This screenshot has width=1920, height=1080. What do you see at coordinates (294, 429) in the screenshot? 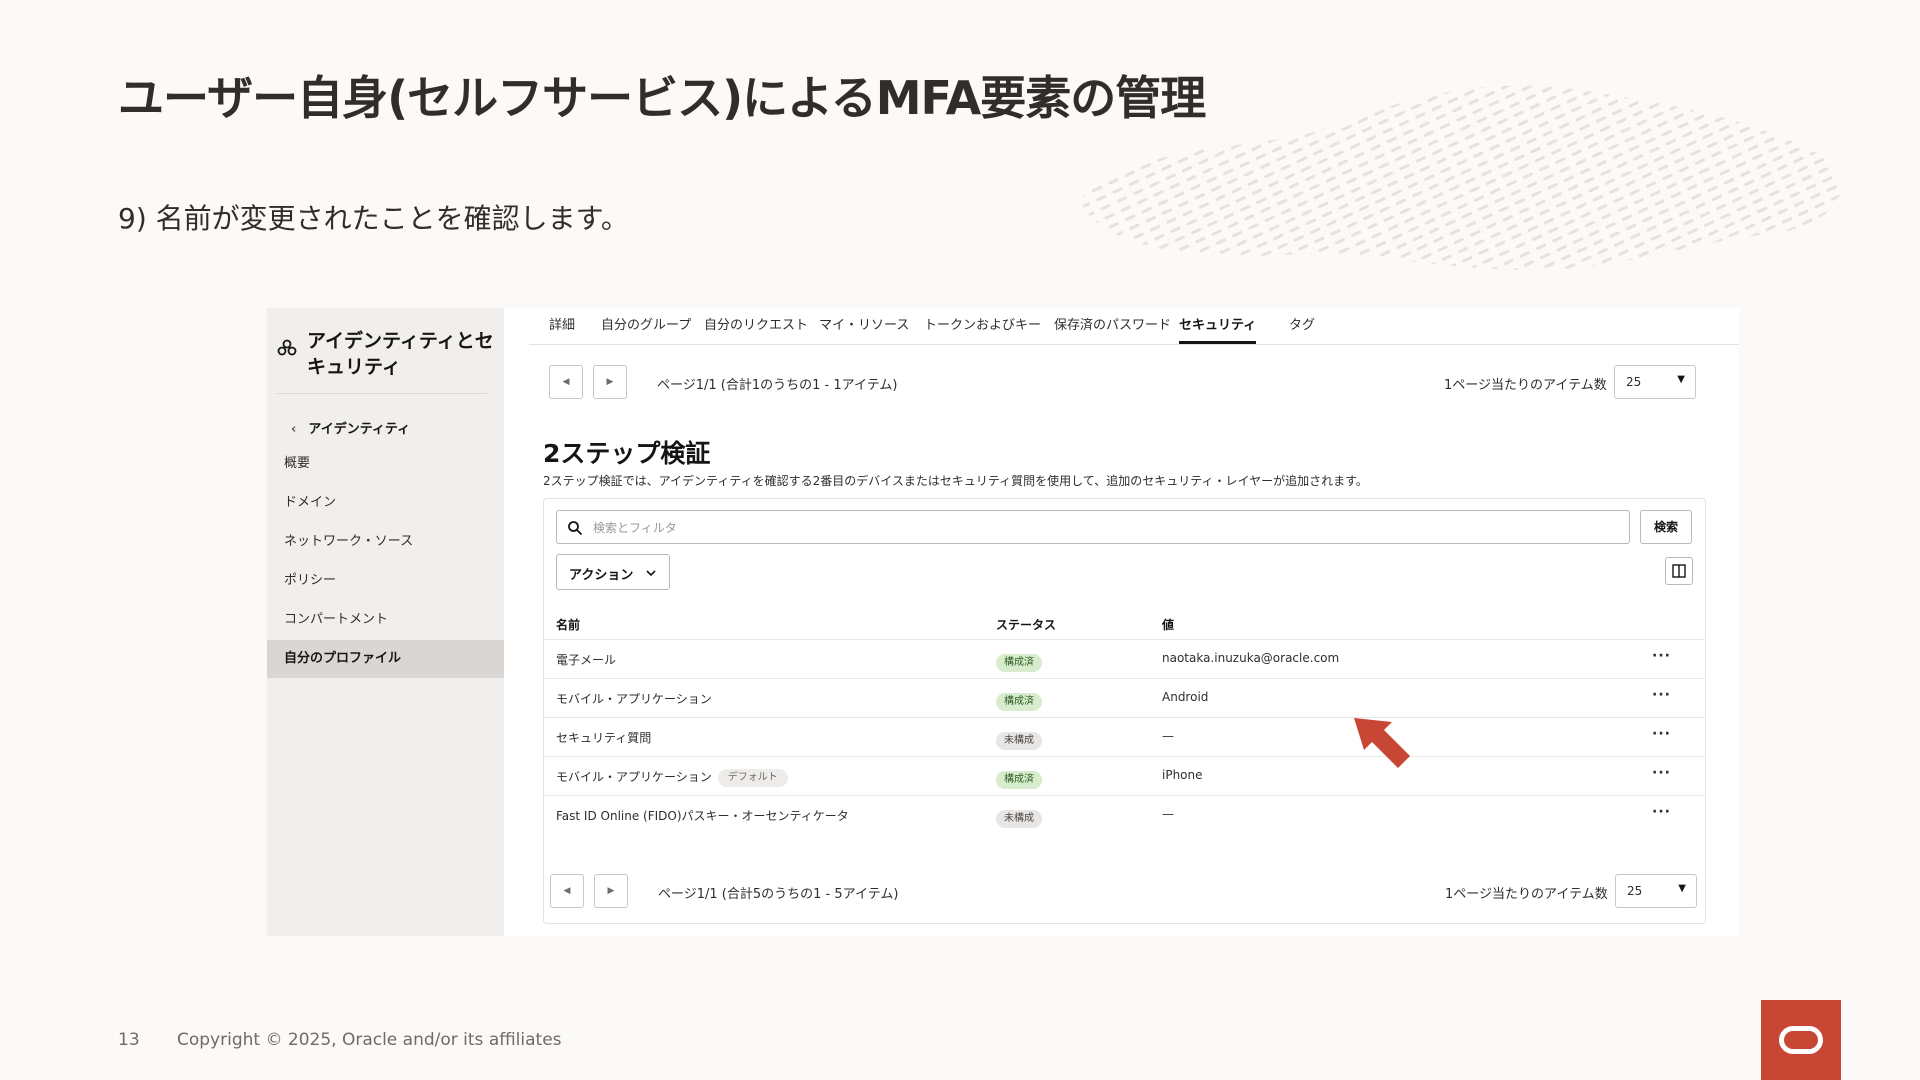
I see `chevron-left-icon: ‹` at bounding box center [294, 429].